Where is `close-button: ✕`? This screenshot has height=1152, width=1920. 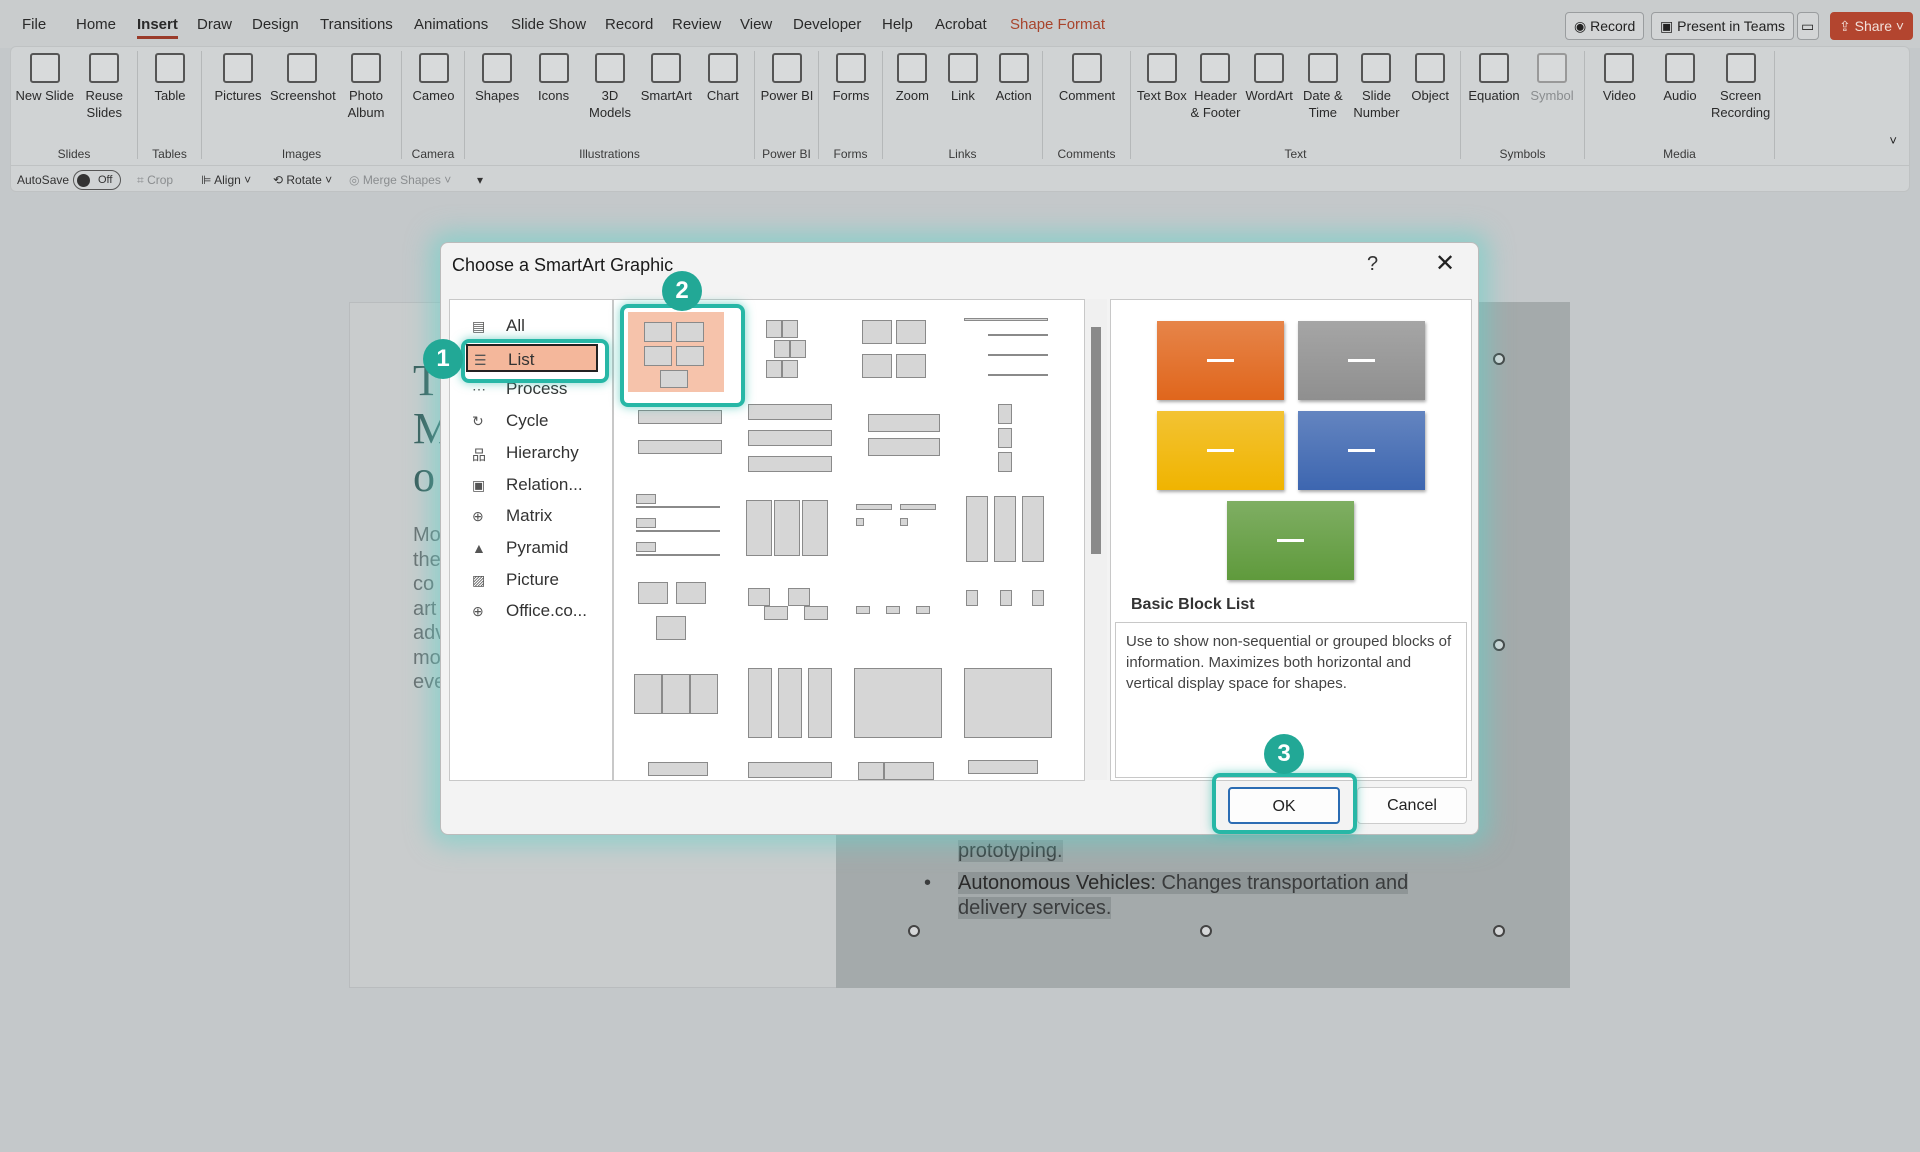 close-button: ✕ is located at coordinates (1445, 263).